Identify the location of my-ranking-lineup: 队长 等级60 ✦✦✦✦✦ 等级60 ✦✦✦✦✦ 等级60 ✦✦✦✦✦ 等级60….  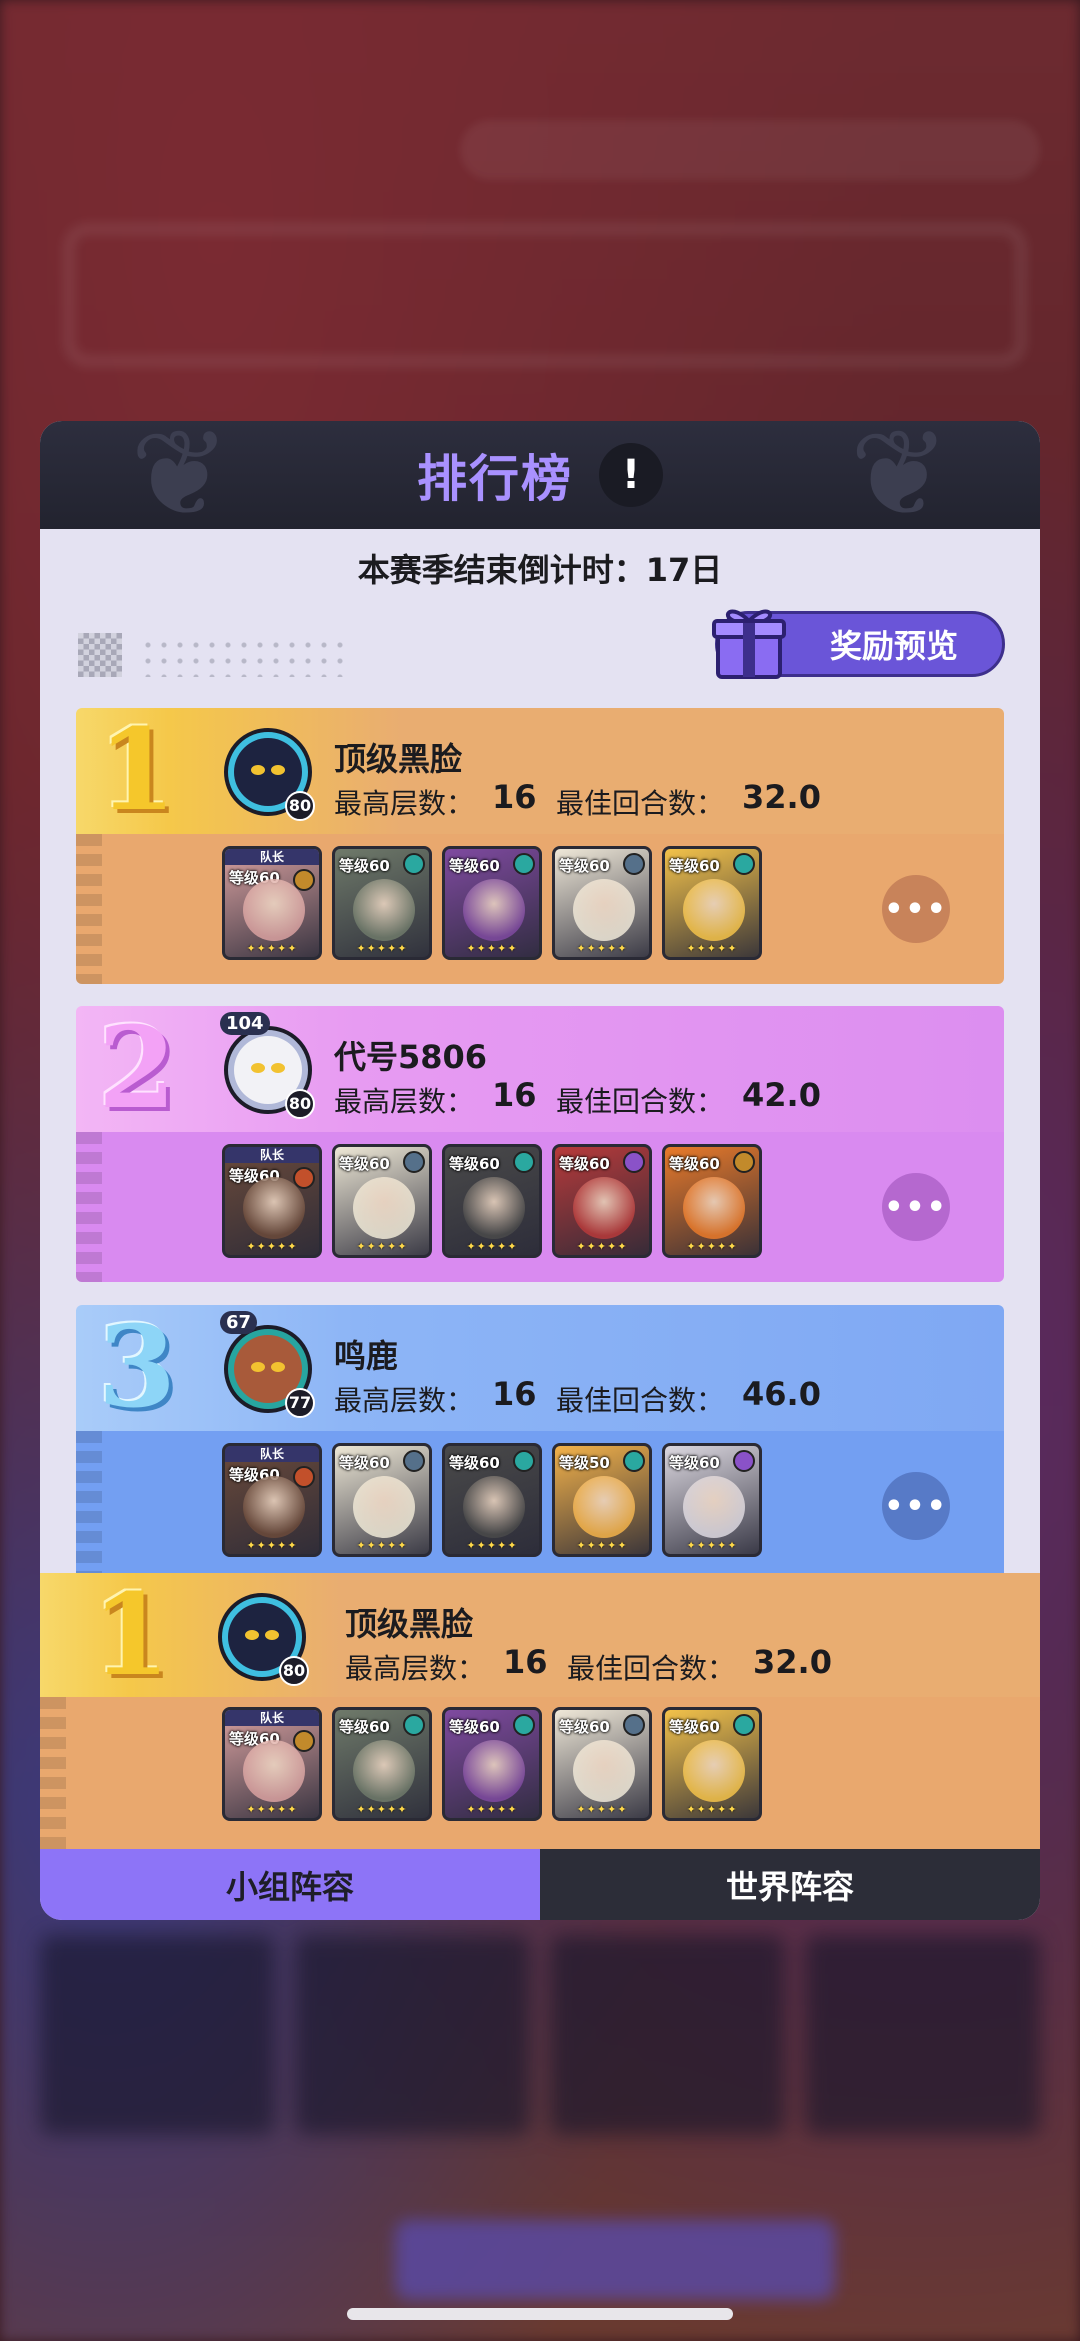
(540, 1773).